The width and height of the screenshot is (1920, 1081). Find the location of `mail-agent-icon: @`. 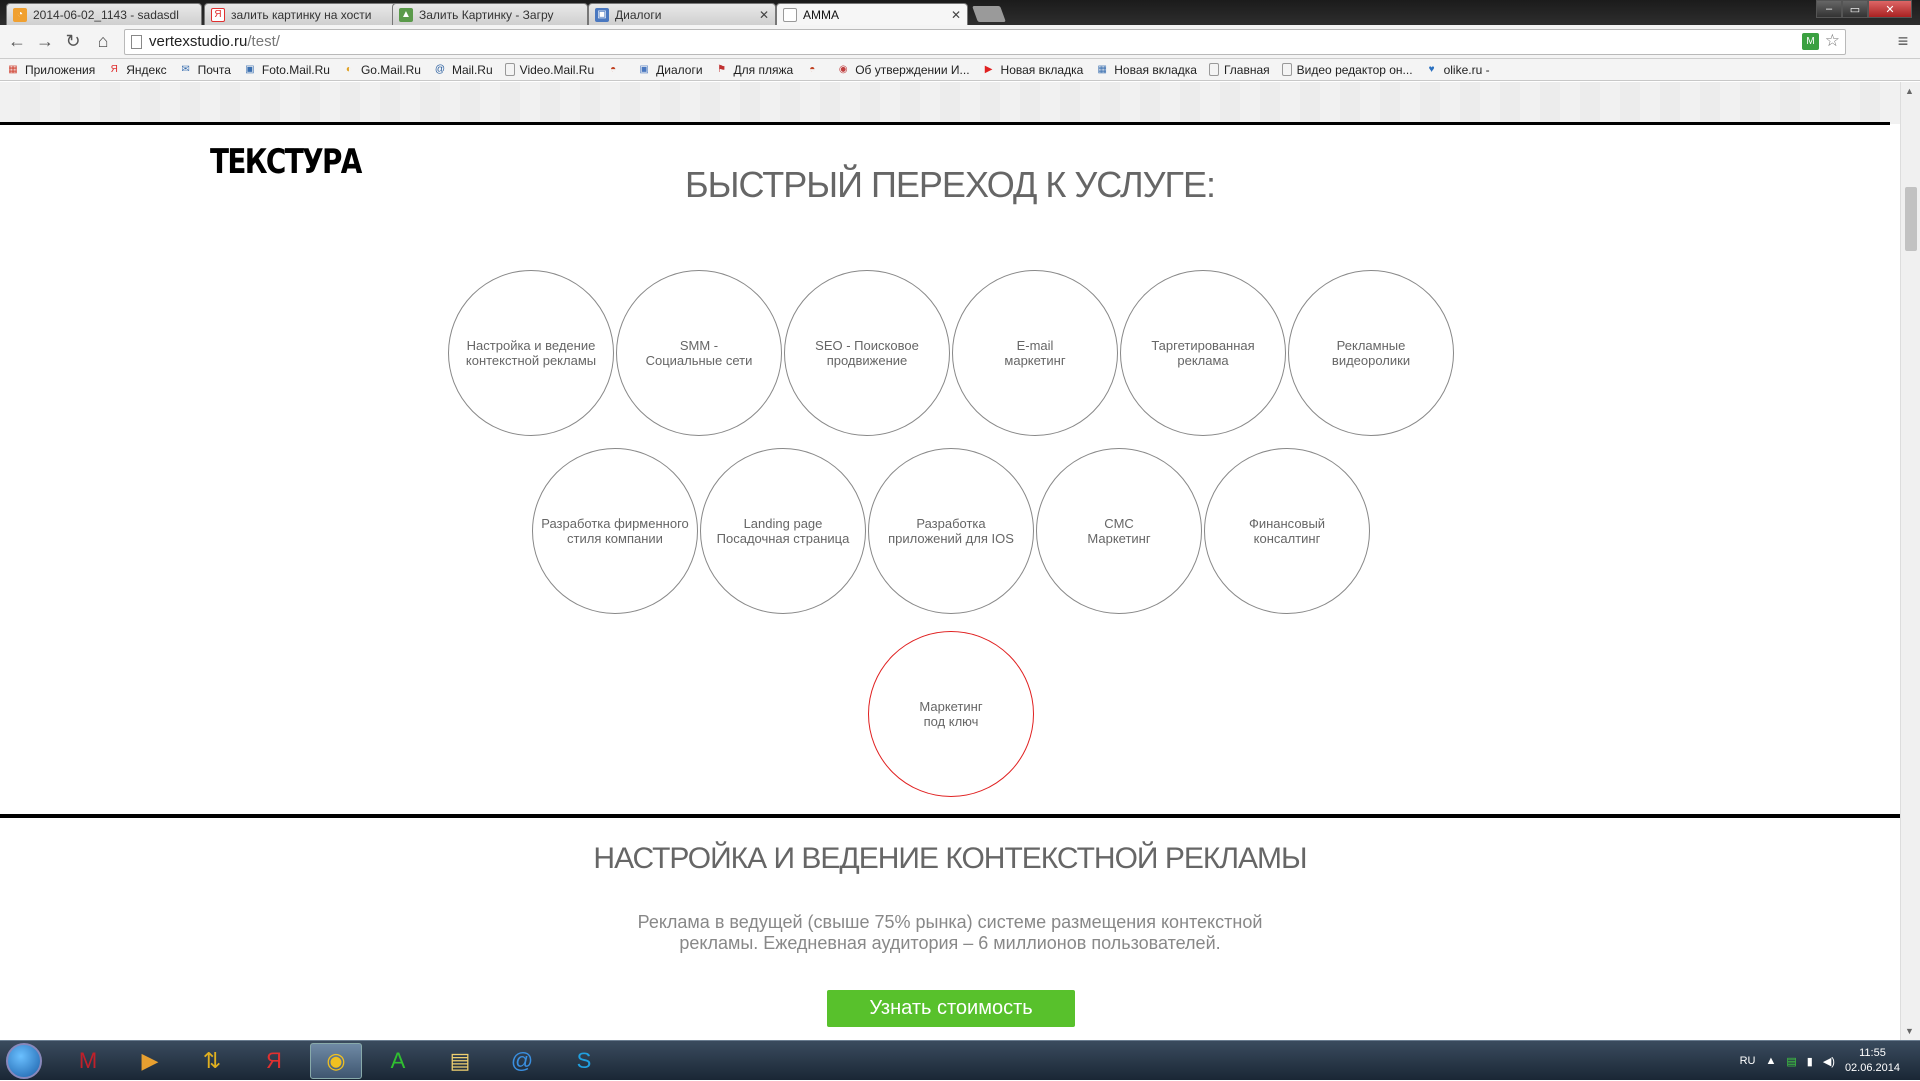

mail-agent-icon: @ is located at coordinates (522, 1061).